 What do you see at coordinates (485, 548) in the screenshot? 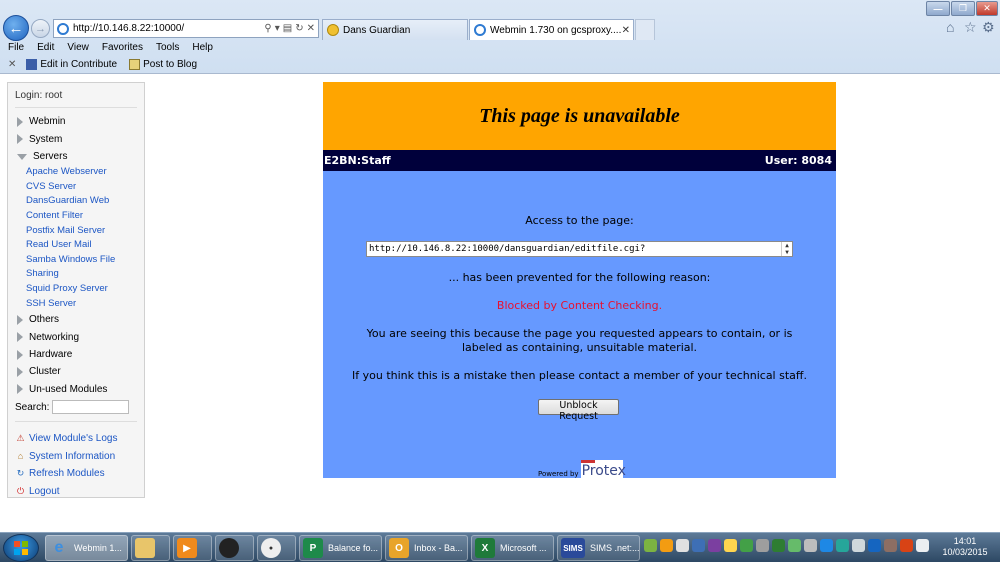
I see `excel-icon: X` at bounding box center [485, 548].